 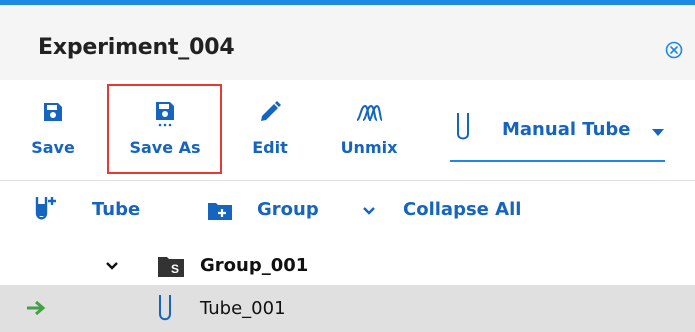 What do you see at coordinates (175, 269) in the screenshot?
I see `group-badge: S` at bounding box center [175, 269].